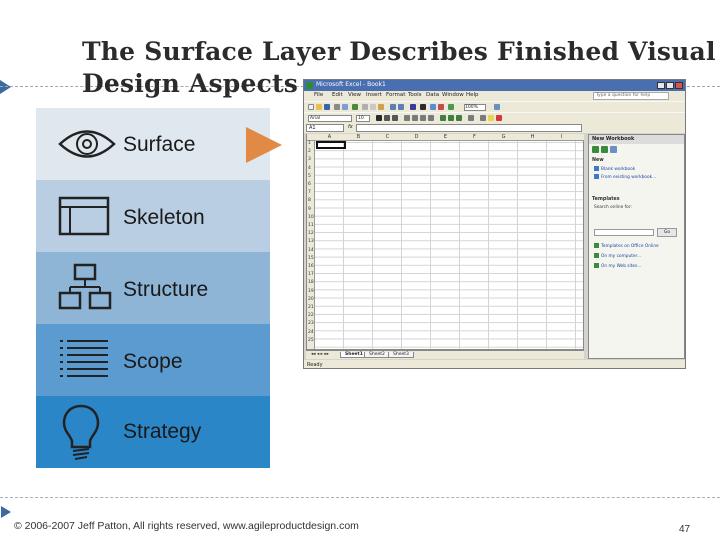 Image resolution: width=720 pixels, height=540 pixels. What do you see at coordinates (319, 107) in the screenshot?
I see `open-icon` at bounding box center [319, 107].